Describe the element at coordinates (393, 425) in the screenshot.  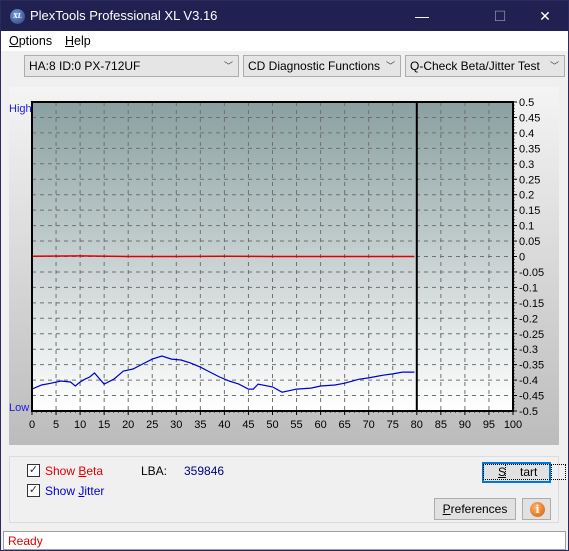
I see `x-tick-label: 75` at that location.